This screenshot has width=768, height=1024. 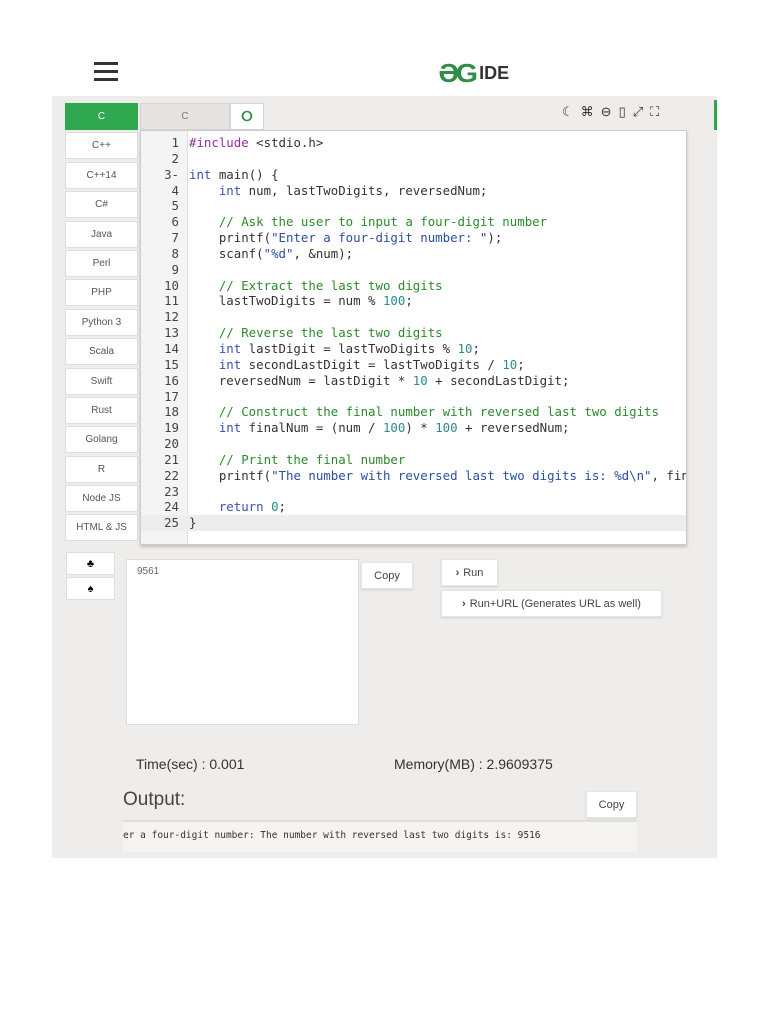 What do you see at coordinates (101, 499) in the screenshot?
I see `language-node-js: Node JS` at bounding box center [101, 499].